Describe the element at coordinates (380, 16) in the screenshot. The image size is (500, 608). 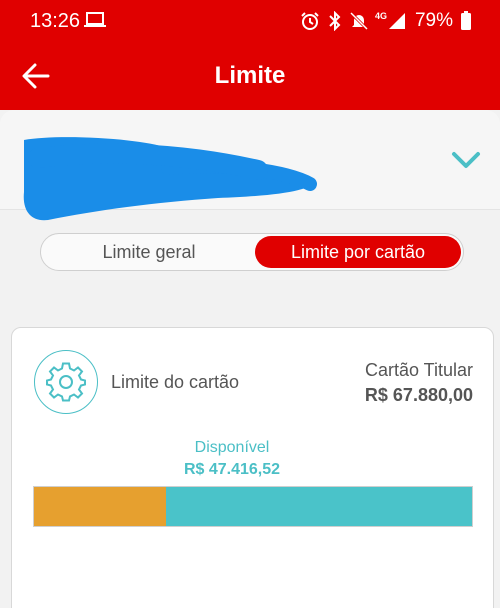
I see `network-type: 4G` at that location.